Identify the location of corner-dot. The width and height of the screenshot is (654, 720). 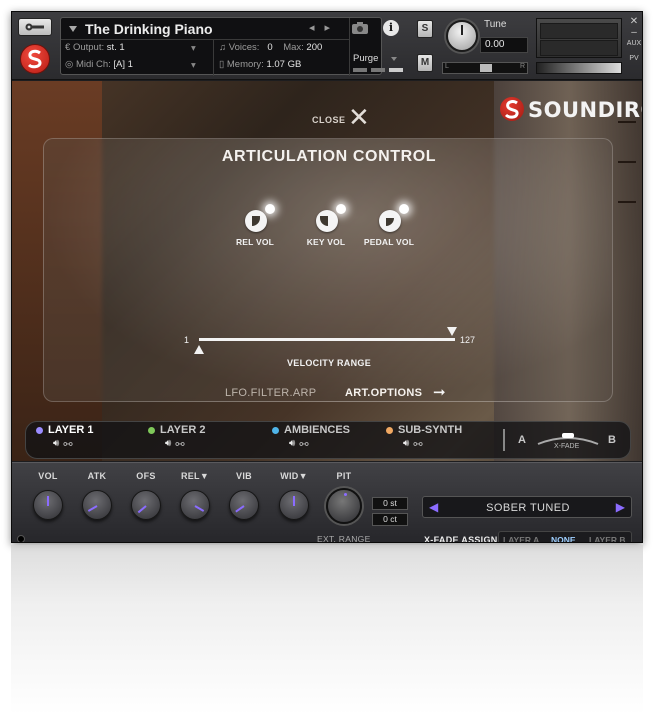
(21, 538).